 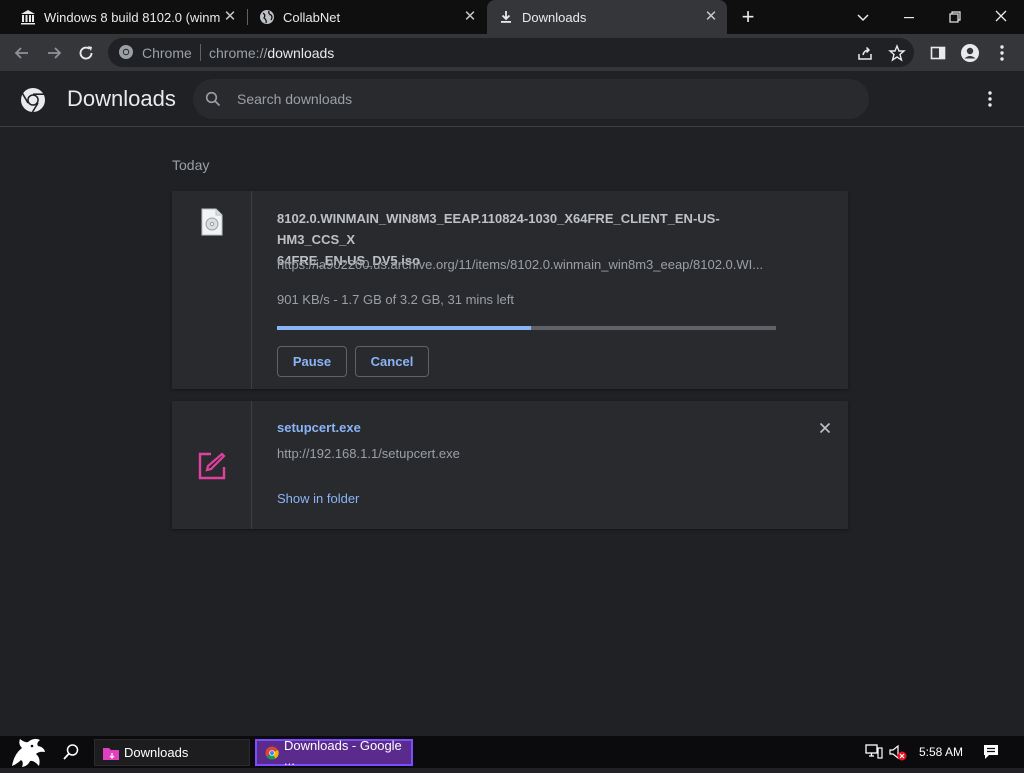 I want to click on folder-icon, so click(x=111, y=753).